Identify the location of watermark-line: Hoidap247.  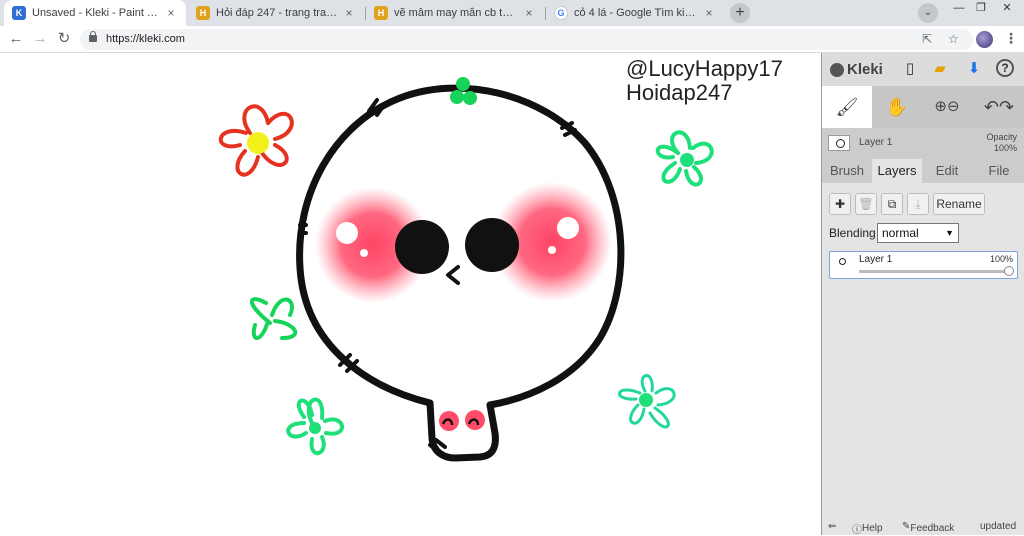
(679, 92).